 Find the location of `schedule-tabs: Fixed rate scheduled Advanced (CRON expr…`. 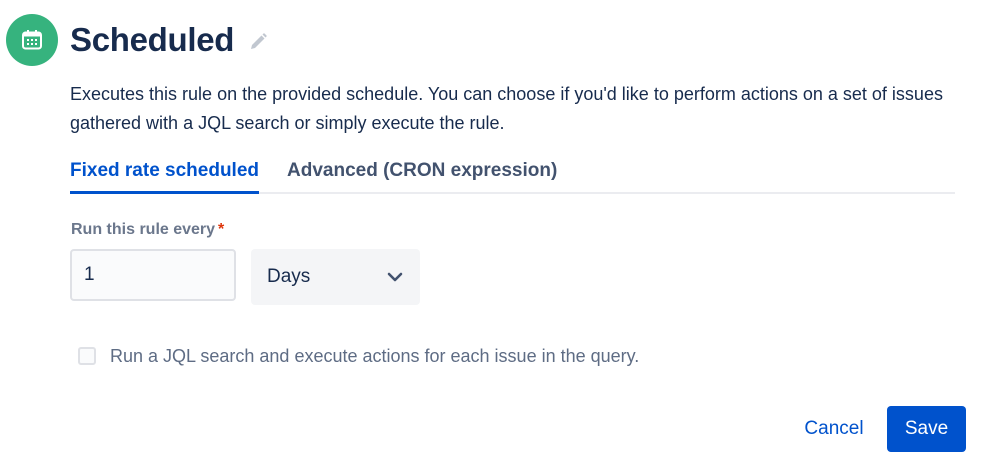

schedule-tabs: Fixed rate scheduled Advanced (CRON expr… is located at coordinates (512, 173).